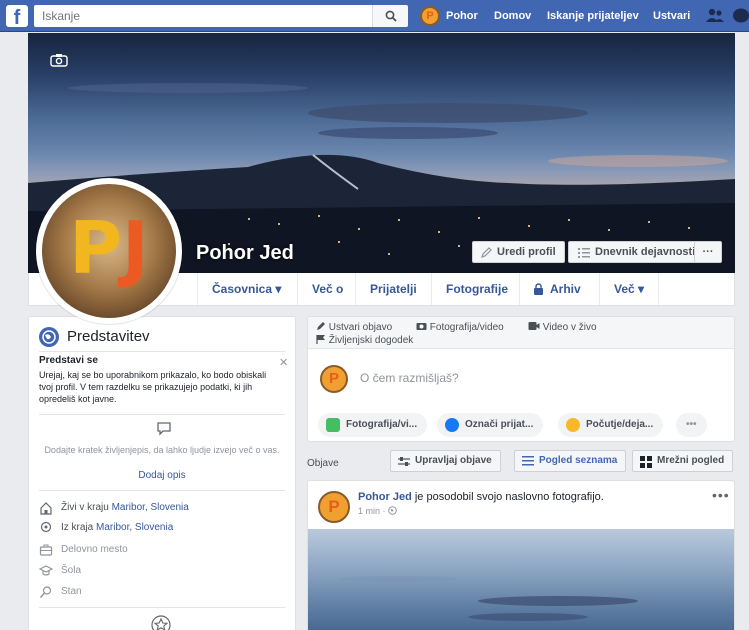 This screenshot has height=630, width=749. What do you see at coordinates (46, 527) in the screenshot?
I see `location-pin-icon` at bounding box center [46, 527].